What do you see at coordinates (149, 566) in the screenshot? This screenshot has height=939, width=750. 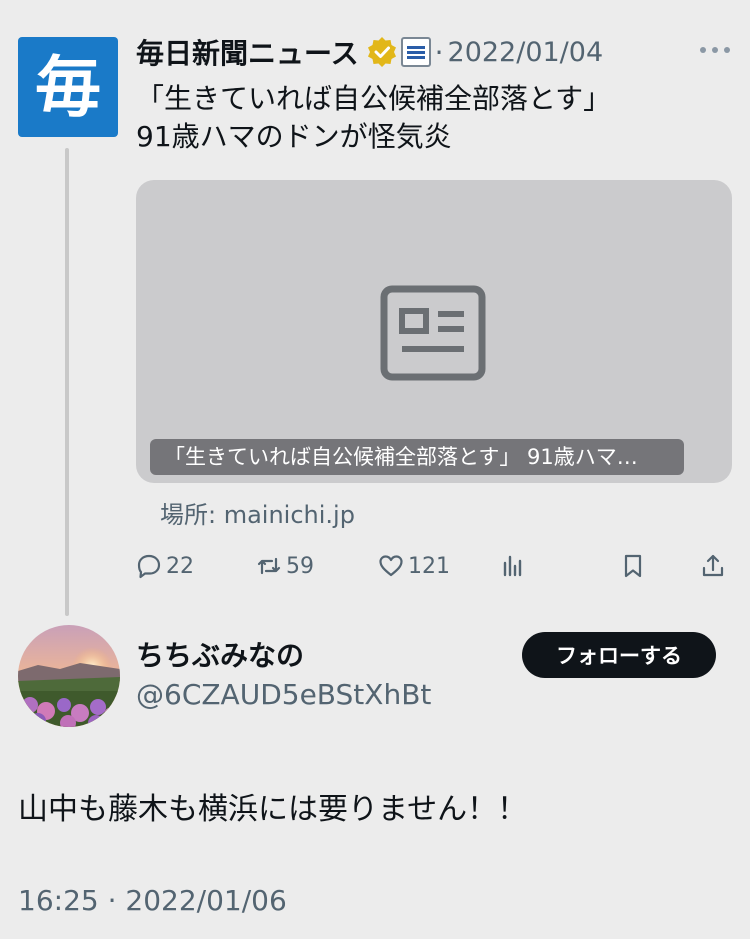 I see `reply-icon` at bounding box center [149, 566].